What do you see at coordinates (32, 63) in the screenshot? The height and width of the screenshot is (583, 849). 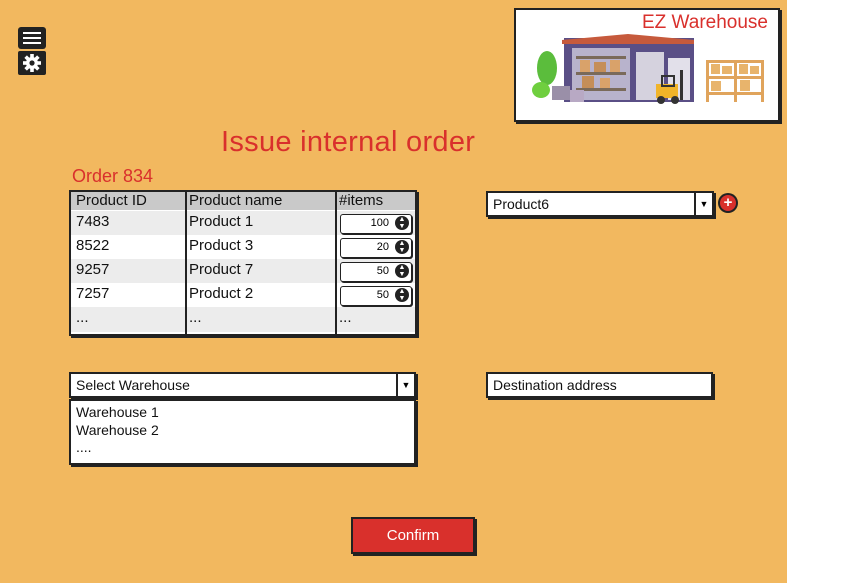 I see `gear-icon` at bounding box center [32, 63].